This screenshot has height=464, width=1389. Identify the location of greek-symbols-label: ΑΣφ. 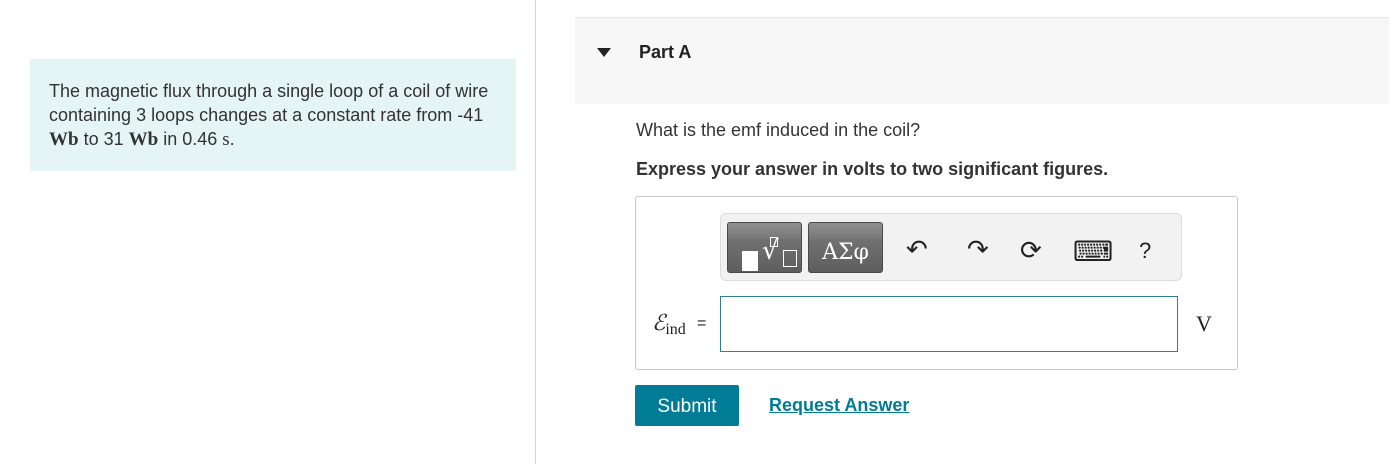
(845, 253).